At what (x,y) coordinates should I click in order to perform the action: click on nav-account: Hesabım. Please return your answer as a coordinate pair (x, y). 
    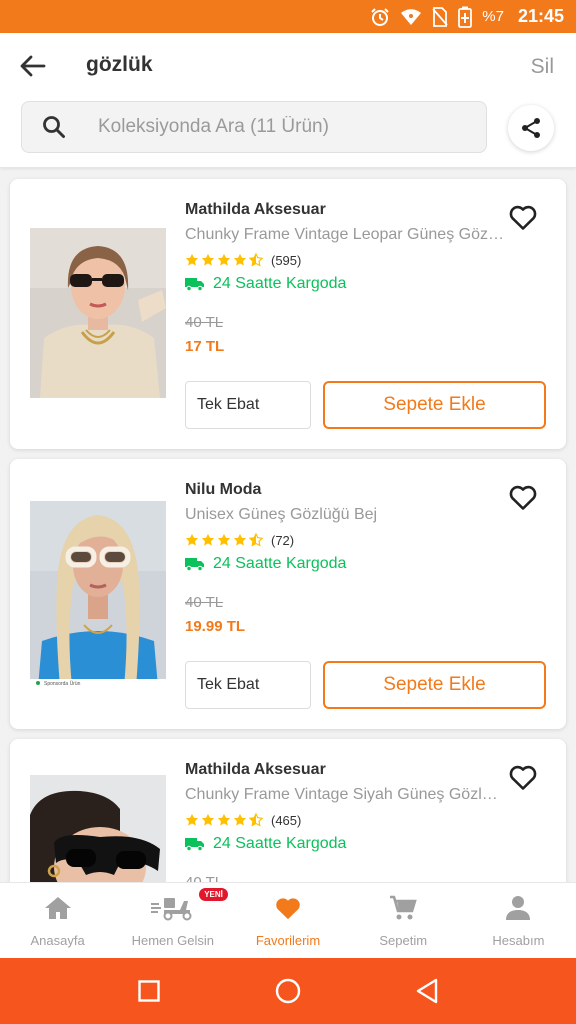
    Looking at the image, I should click on (518, 920).